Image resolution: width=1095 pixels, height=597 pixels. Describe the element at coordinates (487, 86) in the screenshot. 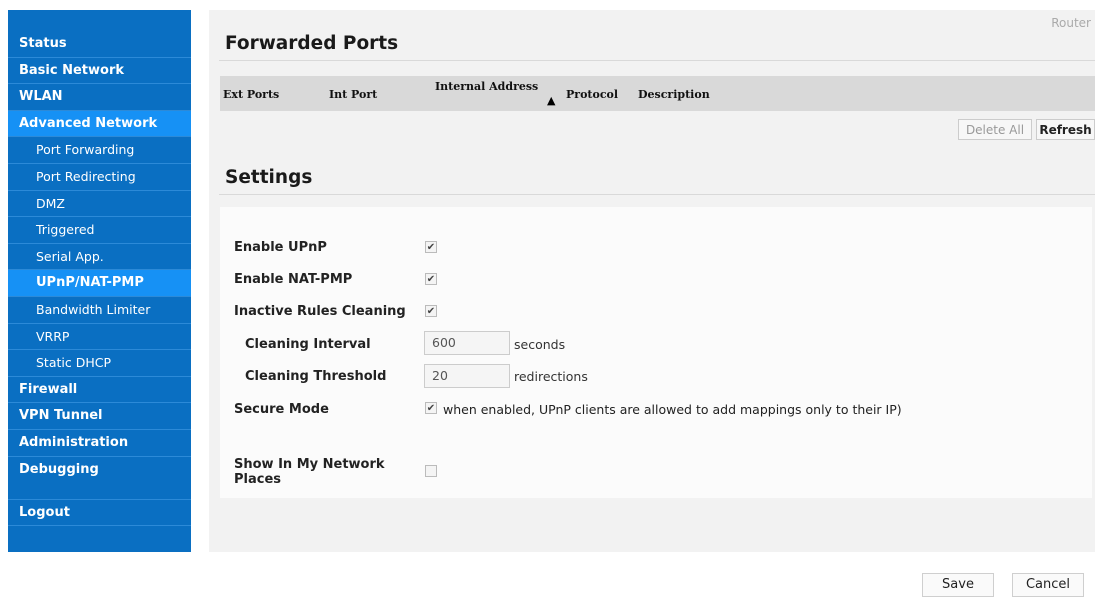

I see `col-internal-address-label: Internal Address` at that location.